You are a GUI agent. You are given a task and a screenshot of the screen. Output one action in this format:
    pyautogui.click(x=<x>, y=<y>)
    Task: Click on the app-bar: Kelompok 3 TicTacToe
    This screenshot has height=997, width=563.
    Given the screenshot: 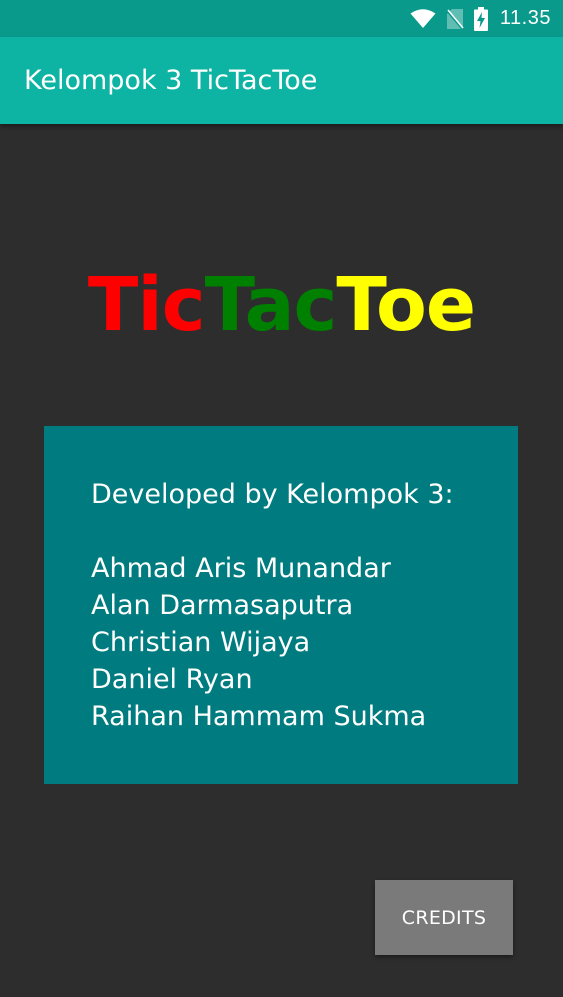 What is the action you would take?
    pyautogui.click(x=281, y=80)
    